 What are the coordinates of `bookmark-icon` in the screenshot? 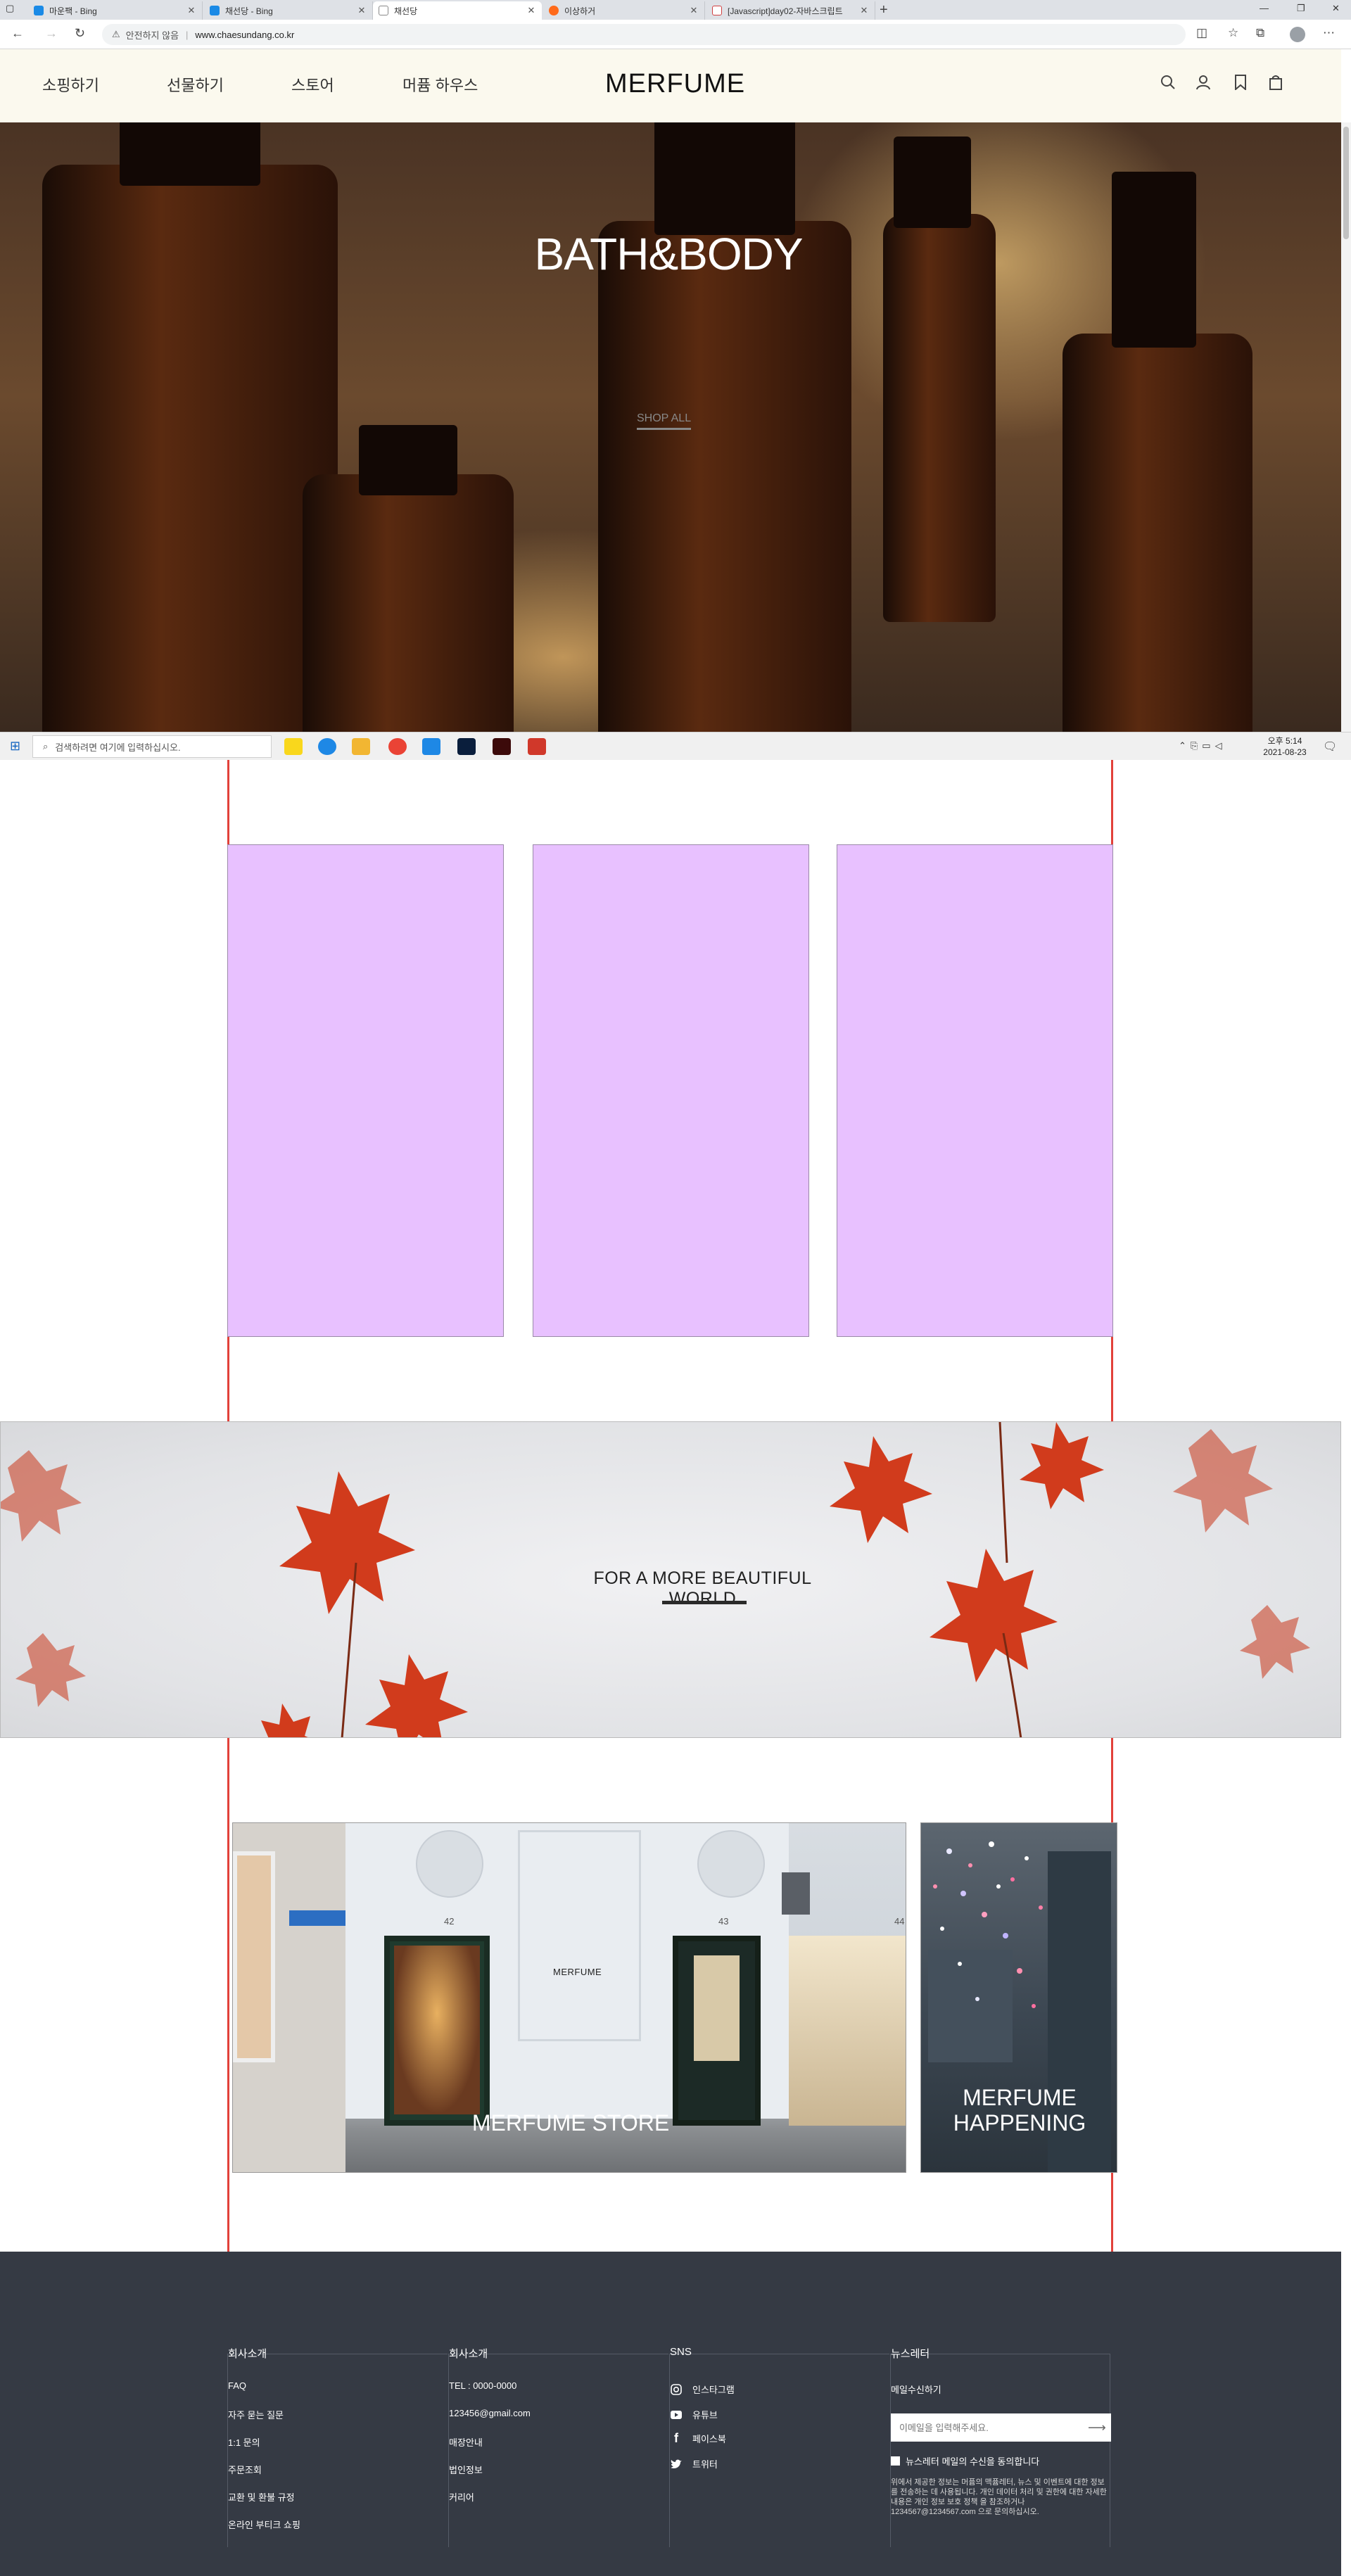 It's located at (1240, 82).